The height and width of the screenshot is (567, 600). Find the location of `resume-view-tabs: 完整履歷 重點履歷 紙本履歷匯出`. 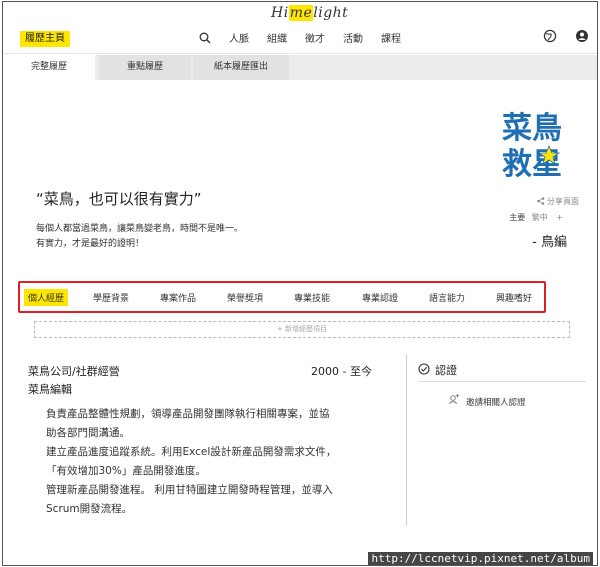

resume-view-tabs: 完整履歷 重點履歷 紙本履歷匯出 is located at coordinates (300, 67).